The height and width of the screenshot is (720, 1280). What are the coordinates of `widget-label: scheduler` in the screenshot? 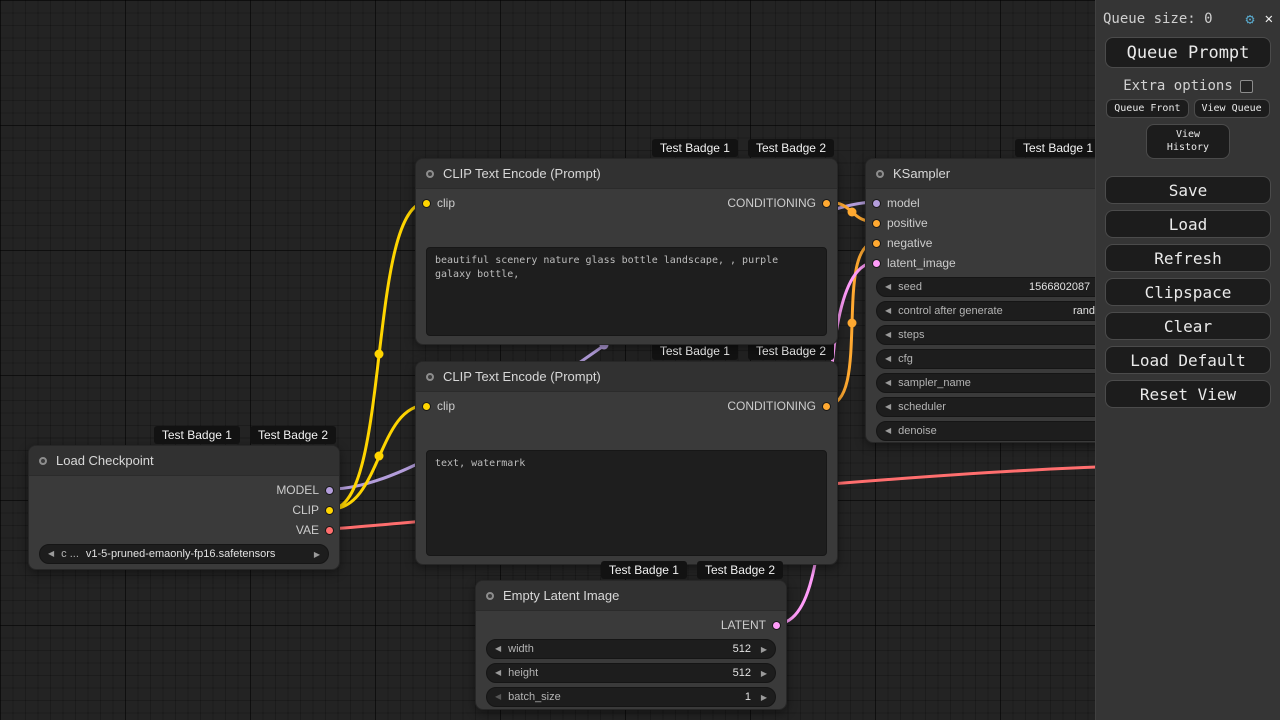 It's located at (922, 407).